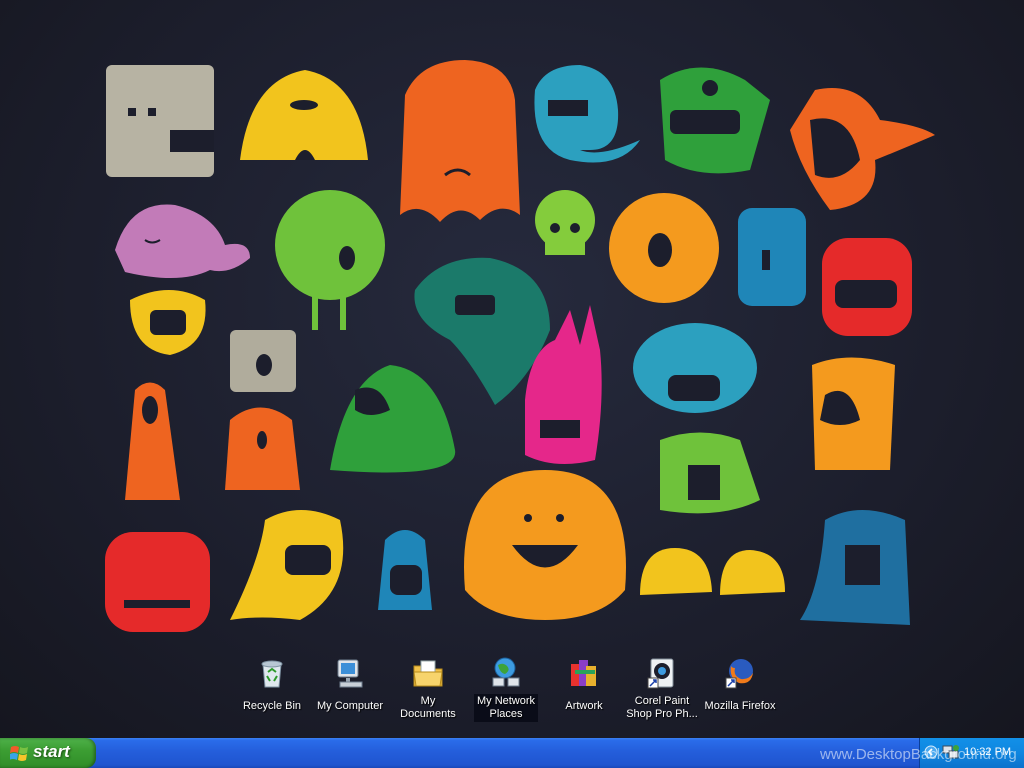  Describe the element at coordinates (272, 674) in the screenshot. I see `recycle-bin-icon` at that location.